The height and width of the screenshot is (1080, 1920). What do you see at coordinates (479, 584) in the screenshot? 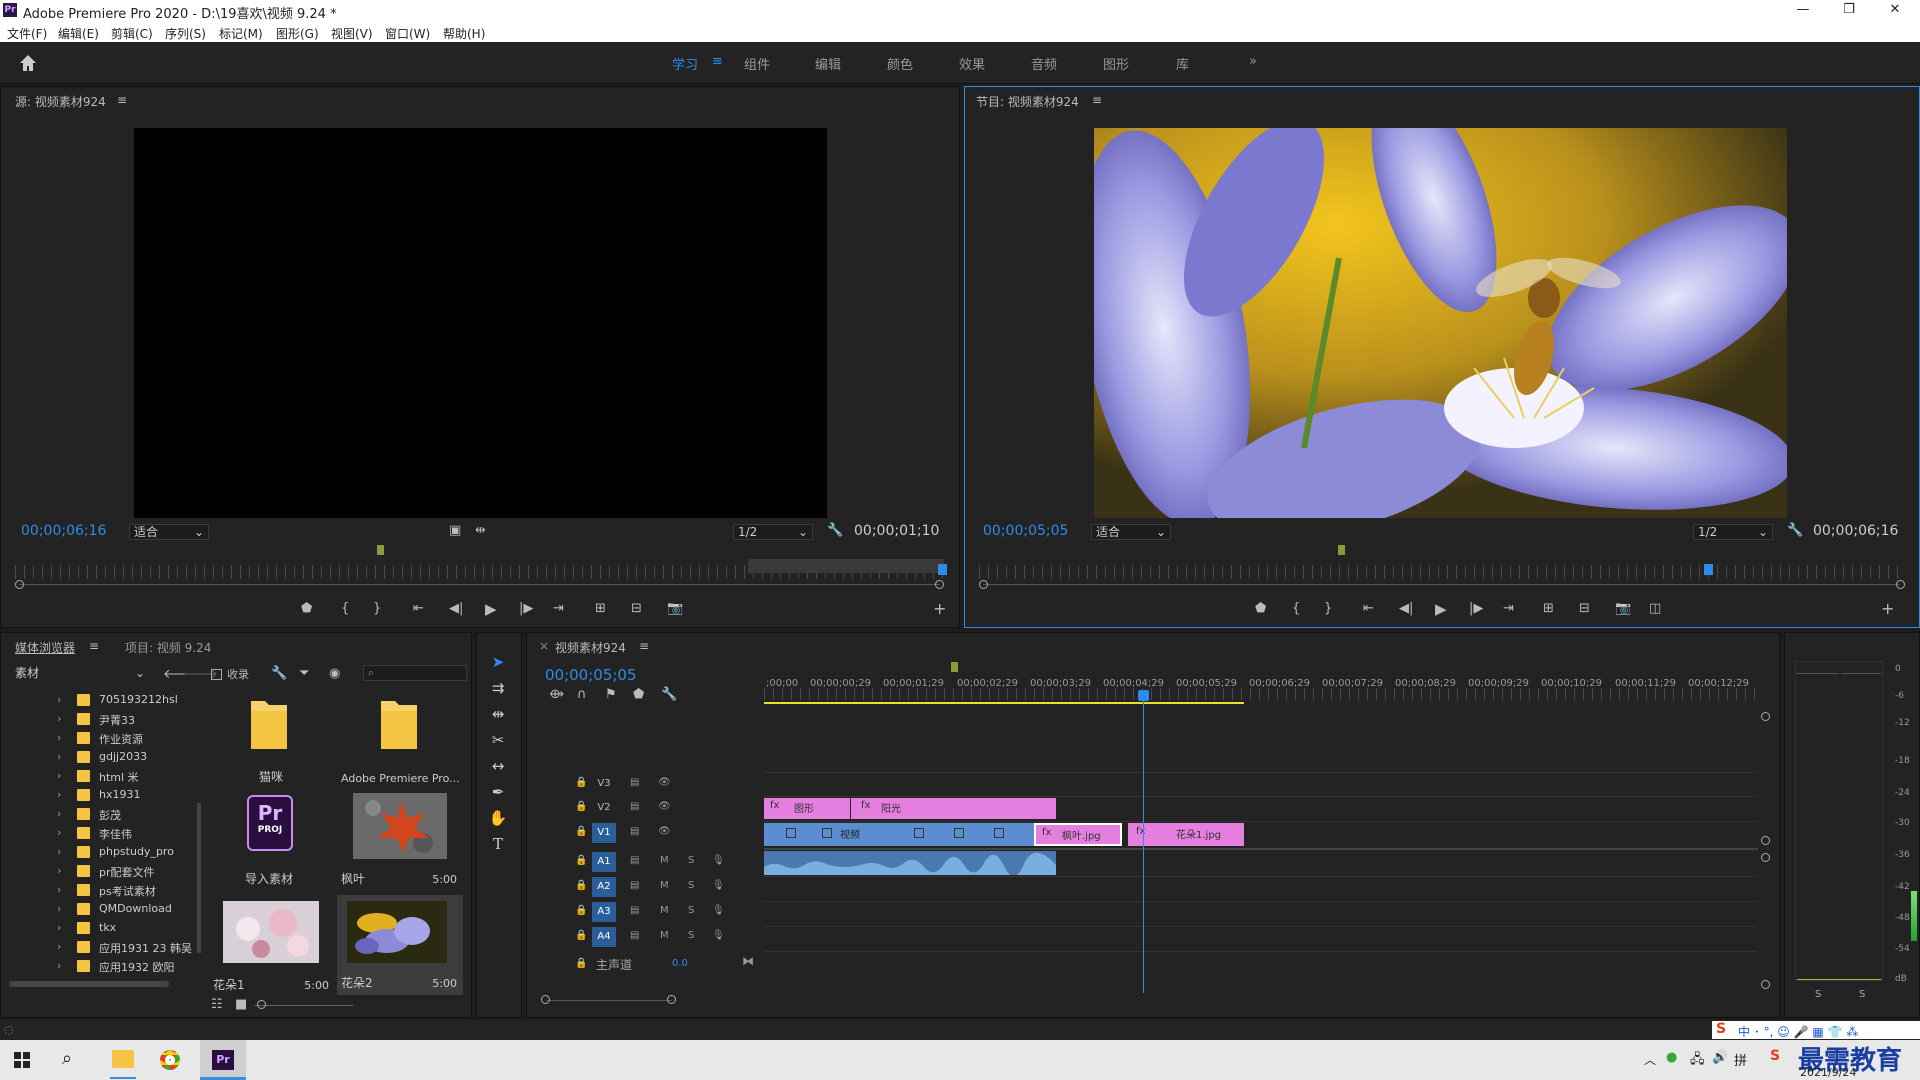
I see `zoom-bar` at bounding box center [479, 584].